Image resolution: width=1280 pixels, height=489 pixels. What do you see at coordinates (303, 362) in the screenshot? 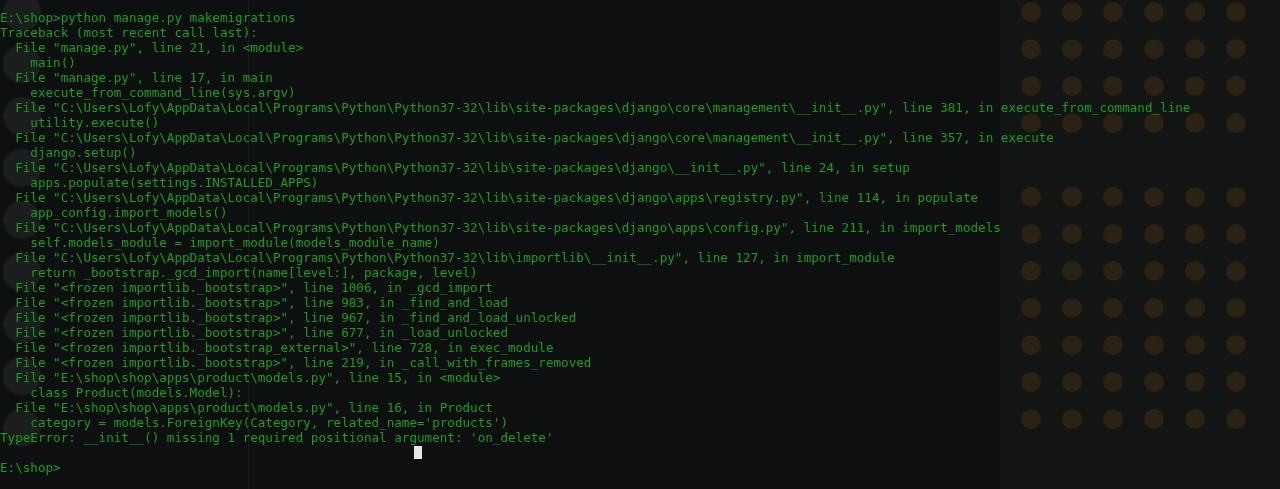
I see `terminal-line: File "<frozen importlib._bootstrap>", line 219, in _call_with_frames_removed` at bounding box center [303, 362].